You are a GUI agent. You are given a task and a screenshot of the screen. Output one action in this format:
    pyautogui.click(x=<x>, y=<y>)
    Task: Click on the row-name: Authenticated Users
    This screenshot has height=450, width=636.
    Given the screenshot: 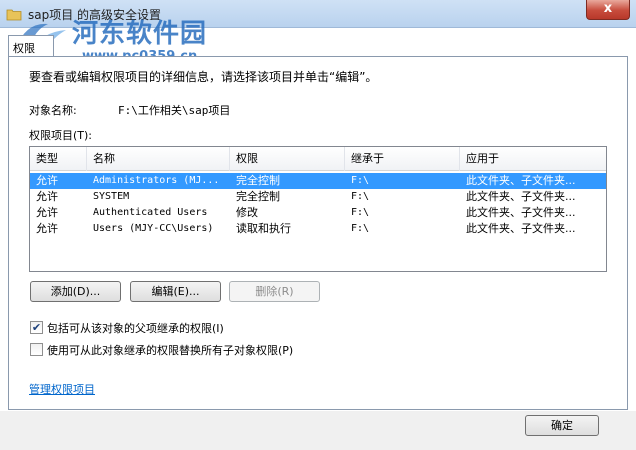 What is the action you would take?
    pyautogui.click(x=150, y=212)
    